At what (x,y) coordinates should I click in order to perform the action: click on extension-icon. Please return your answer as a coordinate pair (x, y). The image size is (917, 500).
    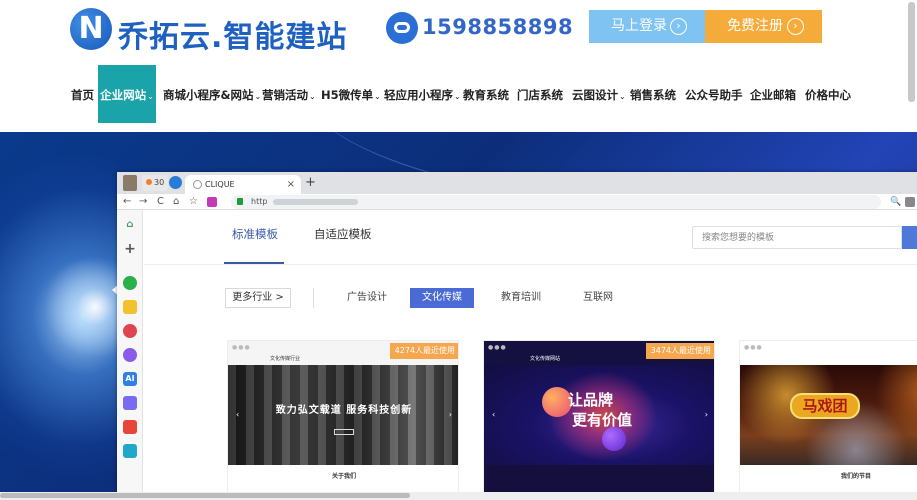
    Looking at the image, I should click on (212, 202).